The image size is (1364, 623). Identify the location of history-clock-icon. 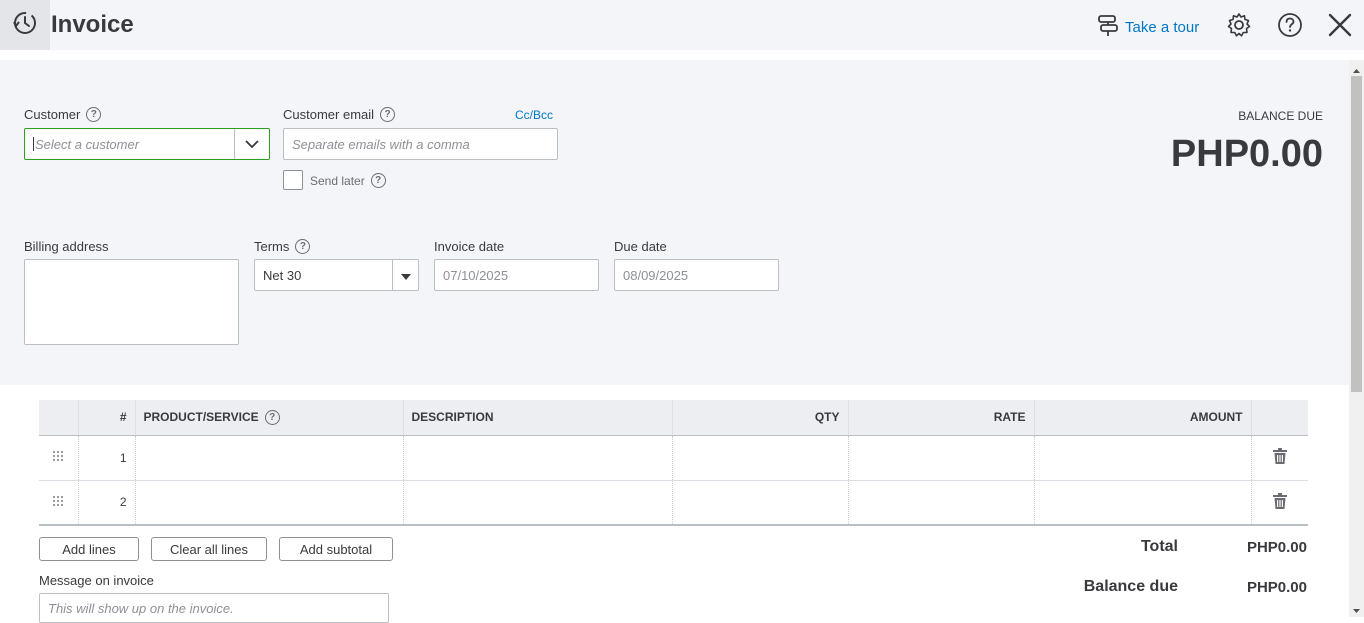
(25, 25).